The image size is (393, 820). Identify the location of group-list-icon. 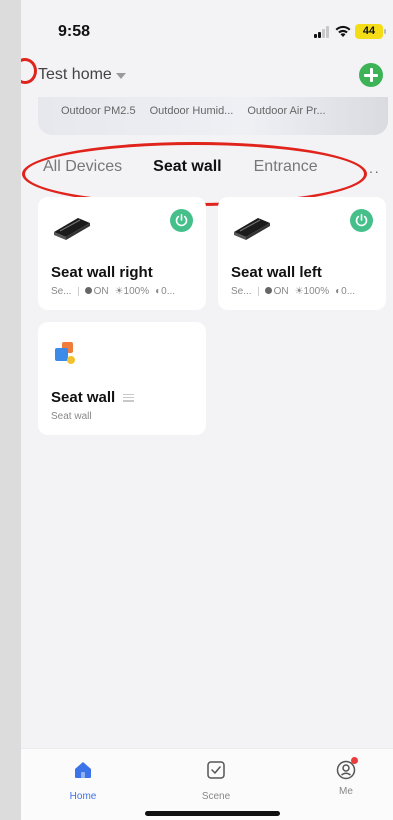
(129, 397).